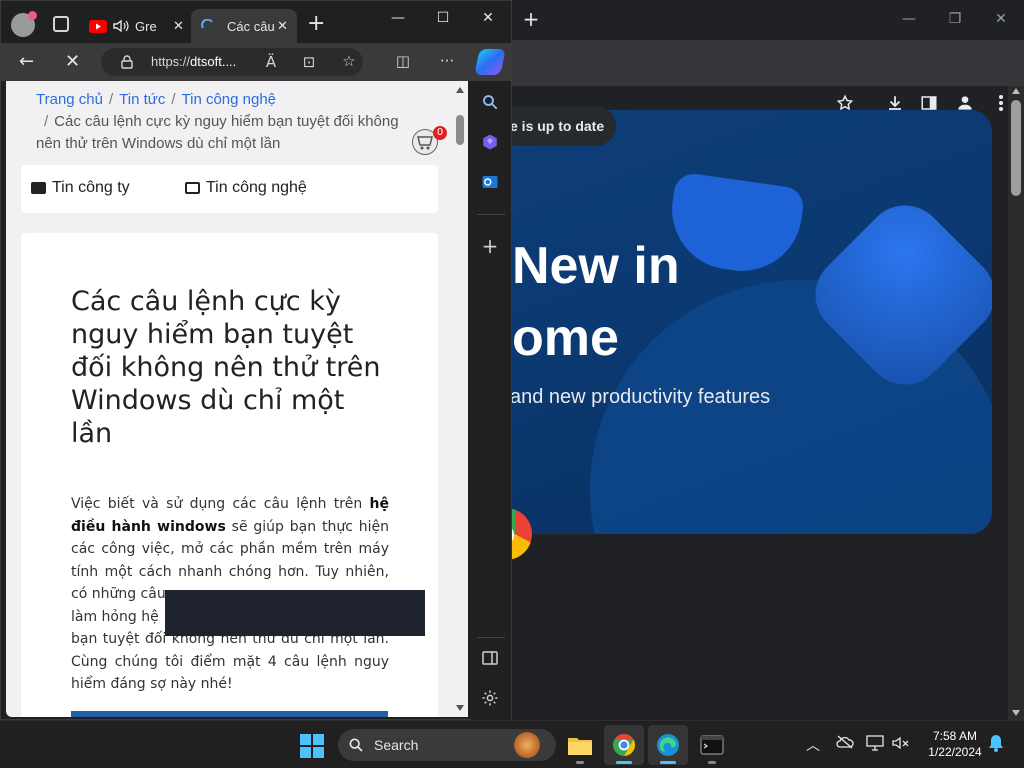 This screenshot has width=1024, height=768. I want to click on chrome-minimize-button: —, so click(909, 19).